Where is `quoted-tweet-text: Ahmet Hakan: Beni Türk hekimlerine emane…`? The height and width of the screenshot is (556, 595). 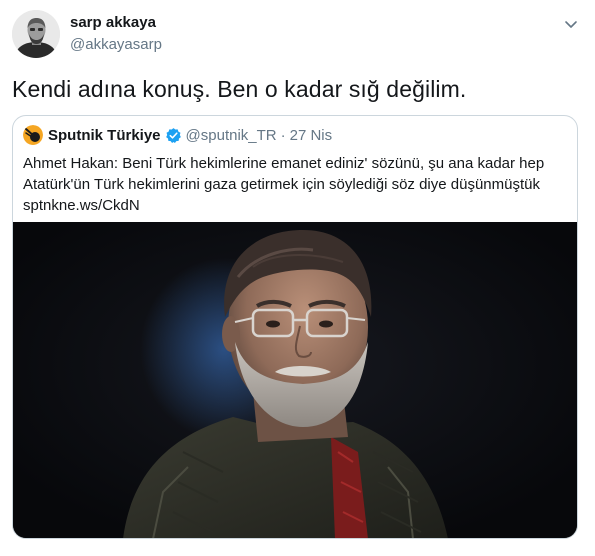
quoted-tweet-text: Ahmet Hakan: Beni Türk hekimlerine emane… is located at coordinates (296, 184).